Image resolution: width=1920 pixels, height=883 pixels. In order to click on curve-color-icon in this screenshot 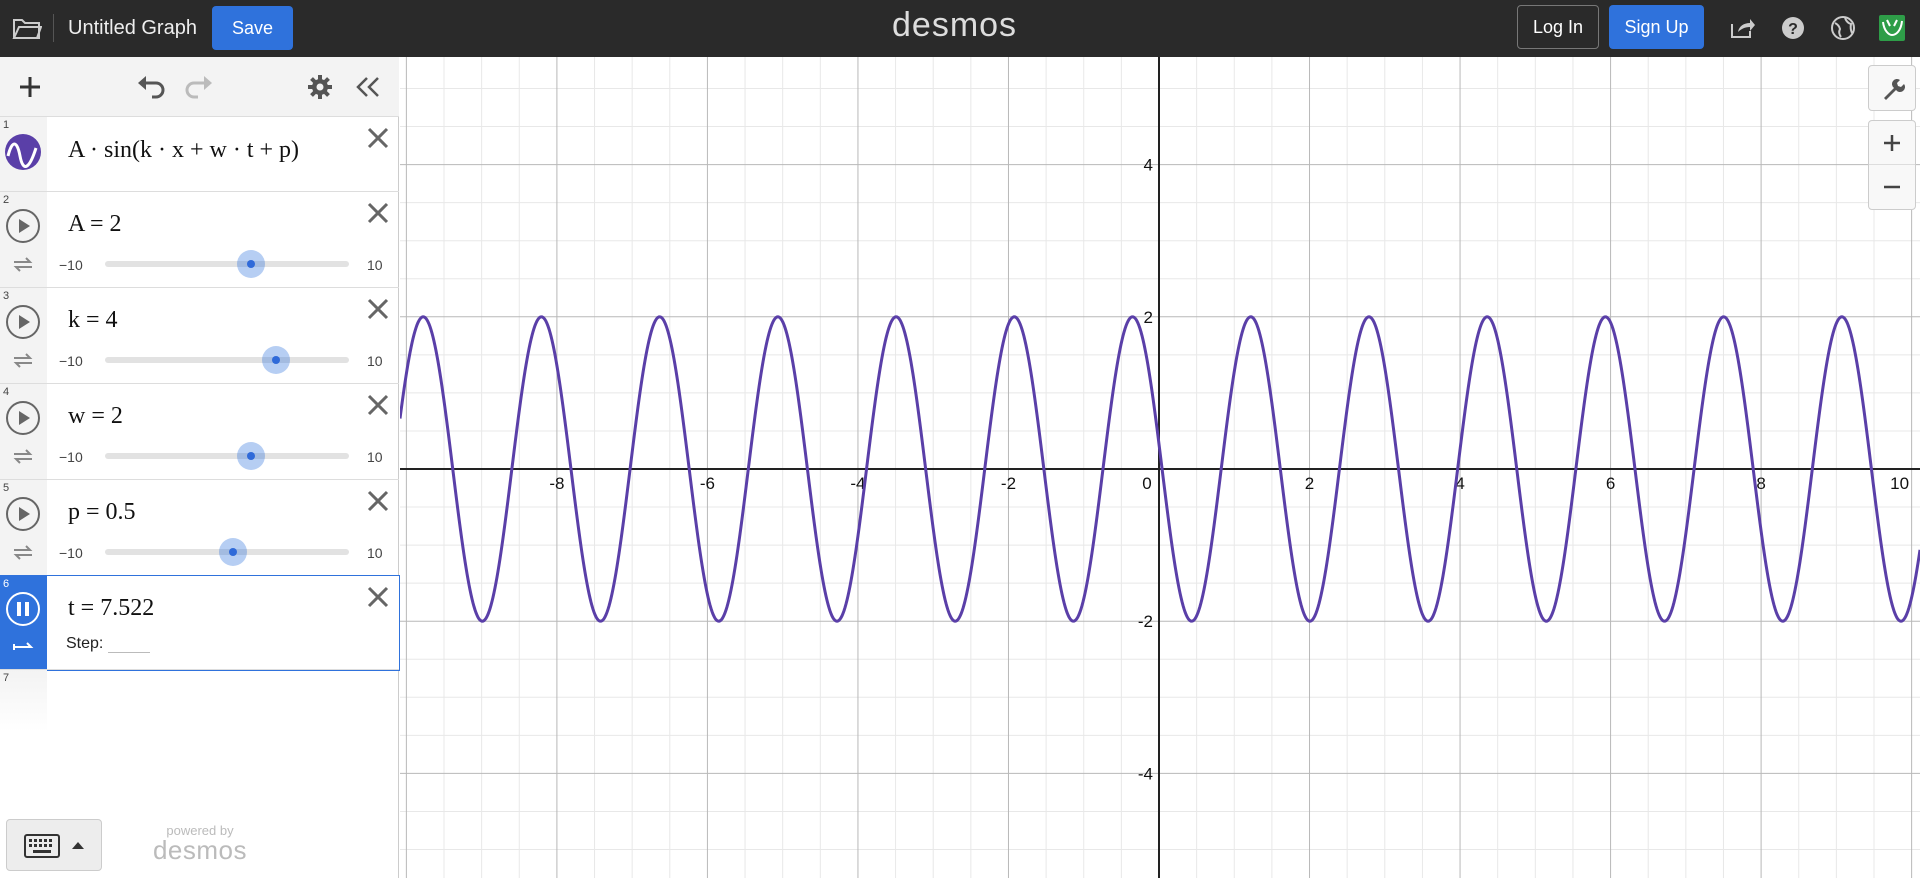, I will do `click(23, 152)`.